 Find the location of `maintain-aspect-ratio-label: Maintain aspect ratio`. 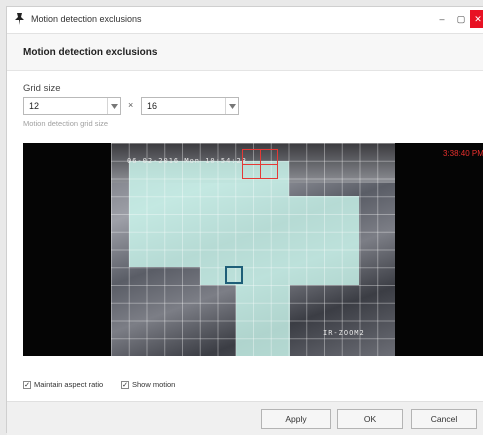

maintain-aspect-ratio-label: Maintain aspect ratio is located at coordinates (69, 384).